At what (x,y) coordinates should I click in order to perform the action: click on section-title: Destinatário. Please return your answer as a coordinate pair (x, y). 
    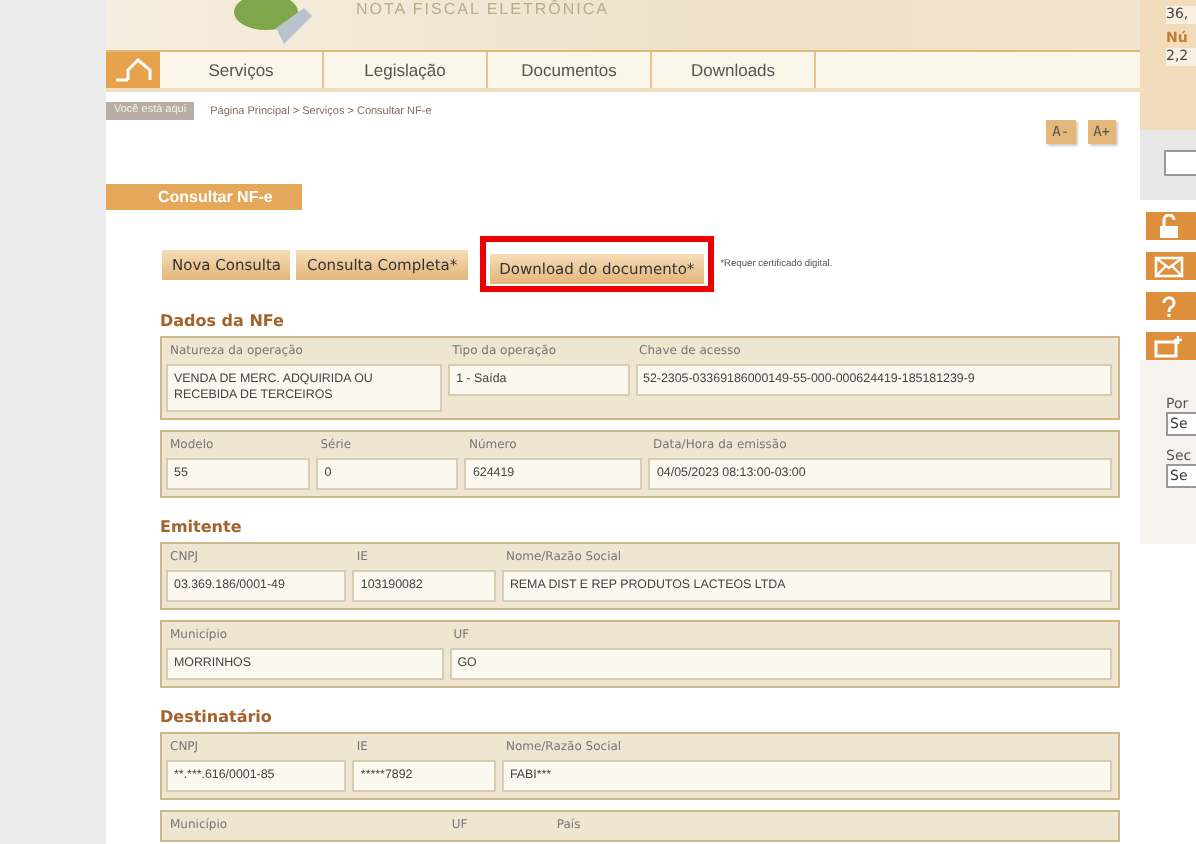
    Looking at the image, I should click on (217, 717).